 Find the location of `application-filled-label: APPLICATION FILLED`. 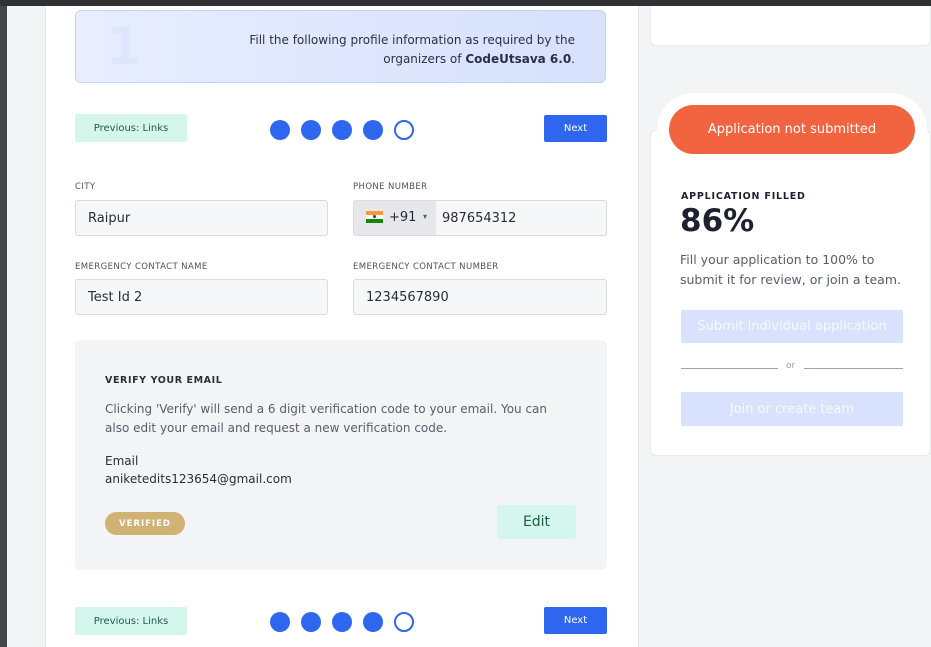

application-filled-label: APPLICATION FILLED is located at coordinates (743, 196).